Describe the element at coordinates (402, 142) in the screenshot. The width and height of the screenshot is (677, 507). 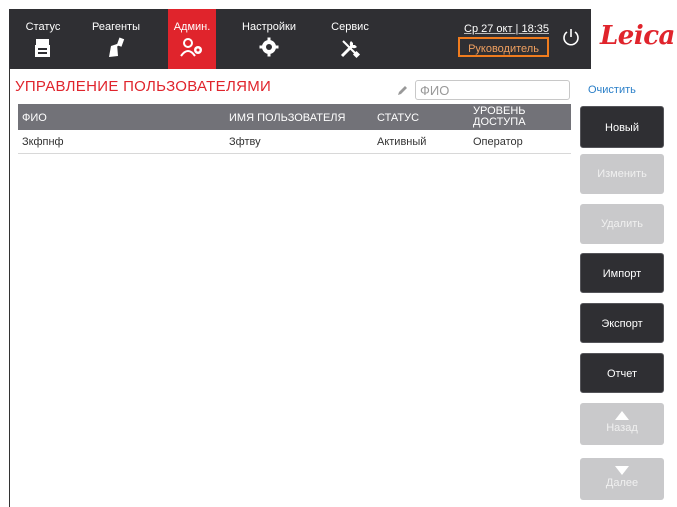
I see `cell-status: Активный` at that location.